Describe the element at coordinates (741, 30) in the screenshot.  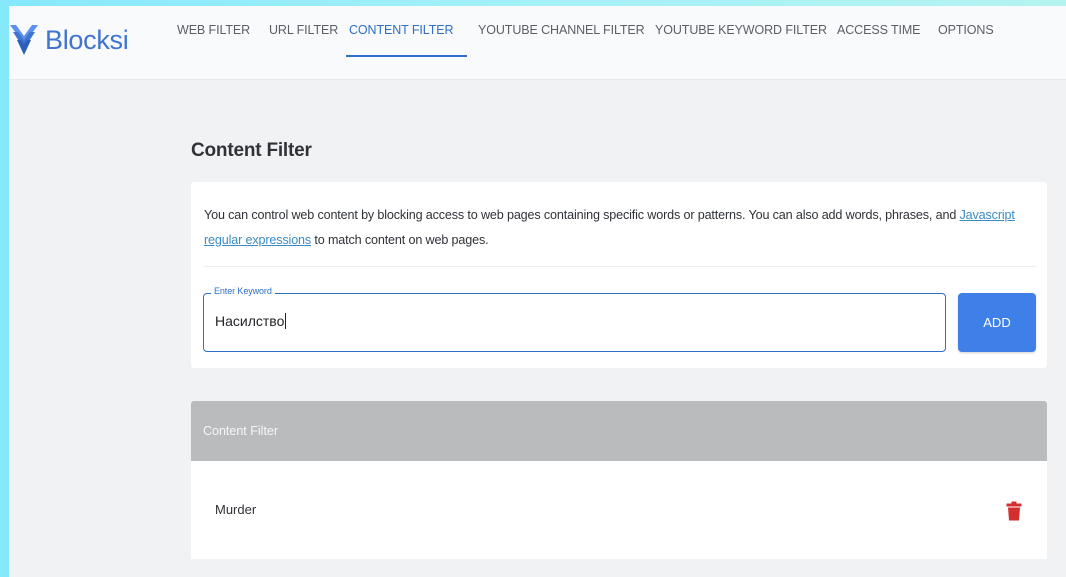
I see `tab-youtube-keyword-filter: YOUTUBE KEYWORD FILTER` at that location.